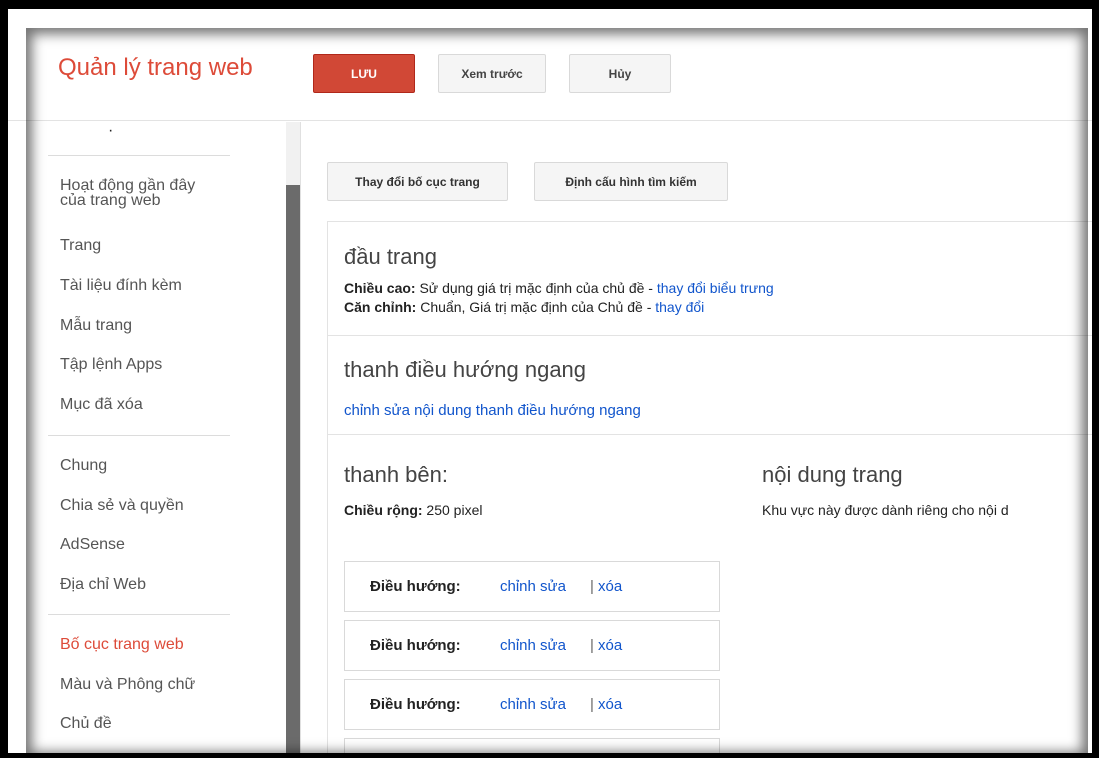  What do you see at coordinates (96, 326) in the screenshot?
I see `sidebar-item-page-templates: Mẫu trang` at bounding box center [96, 326].